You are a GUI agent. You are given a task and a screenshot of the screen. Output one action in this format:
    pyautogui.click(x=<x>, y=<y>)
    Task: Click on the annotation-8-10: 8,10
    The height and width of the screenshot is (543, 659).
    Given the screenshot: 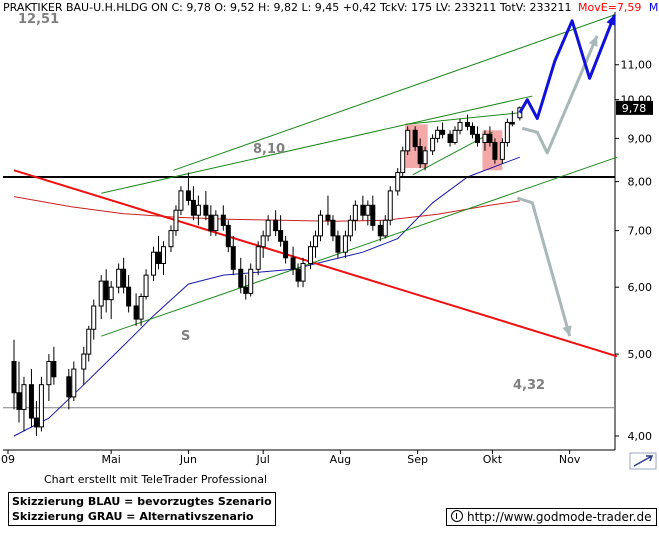 What is the action you would take?
    pyautogui.click(x=269, y=149)
    